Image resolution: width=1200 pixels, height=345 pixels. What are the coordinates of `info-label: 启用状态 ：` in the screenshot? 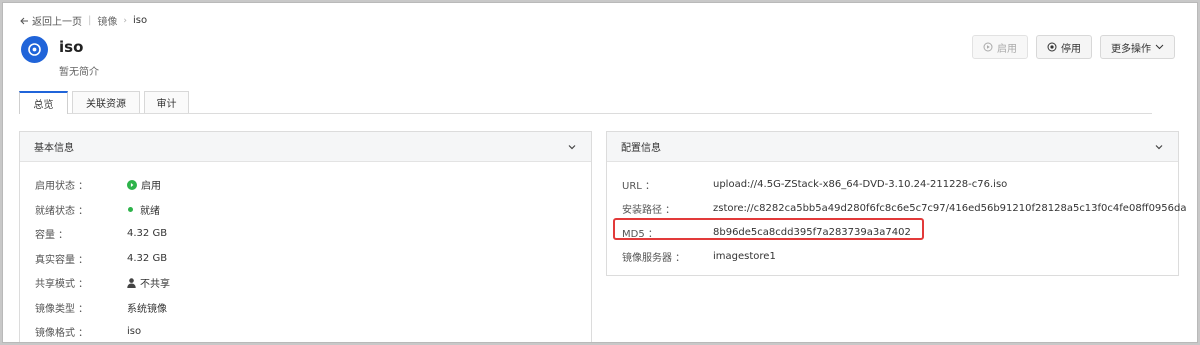 It's located at (62, 186).